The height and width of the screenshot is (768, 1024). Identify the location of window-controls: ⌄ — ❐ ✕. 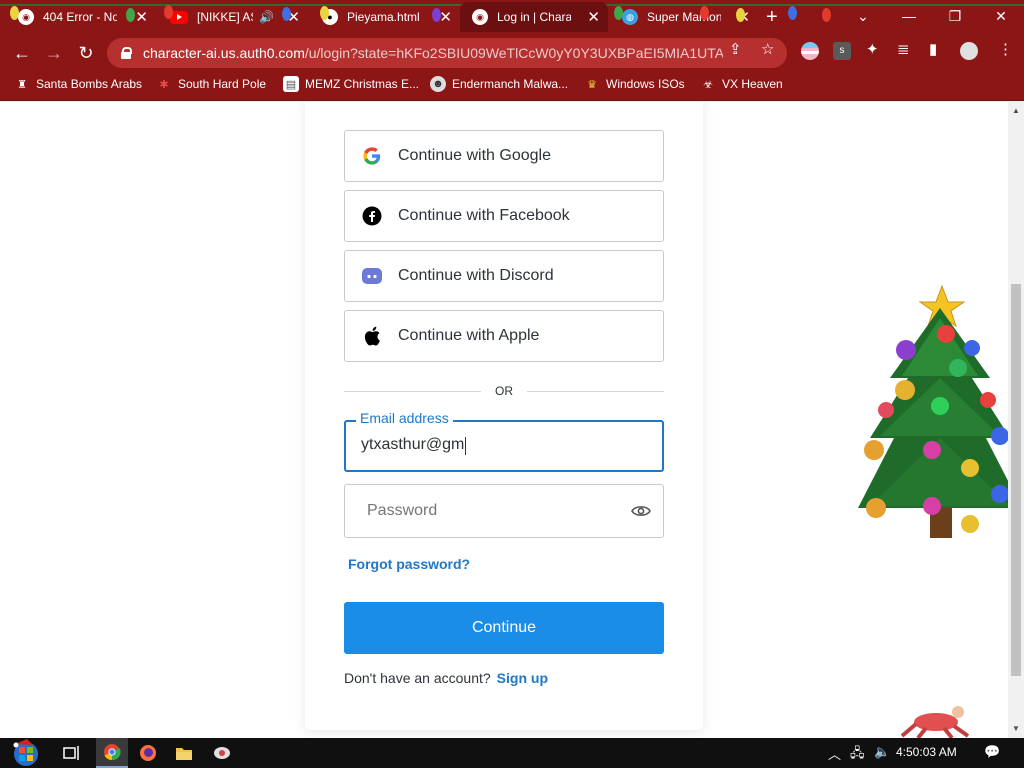
(932, 17).